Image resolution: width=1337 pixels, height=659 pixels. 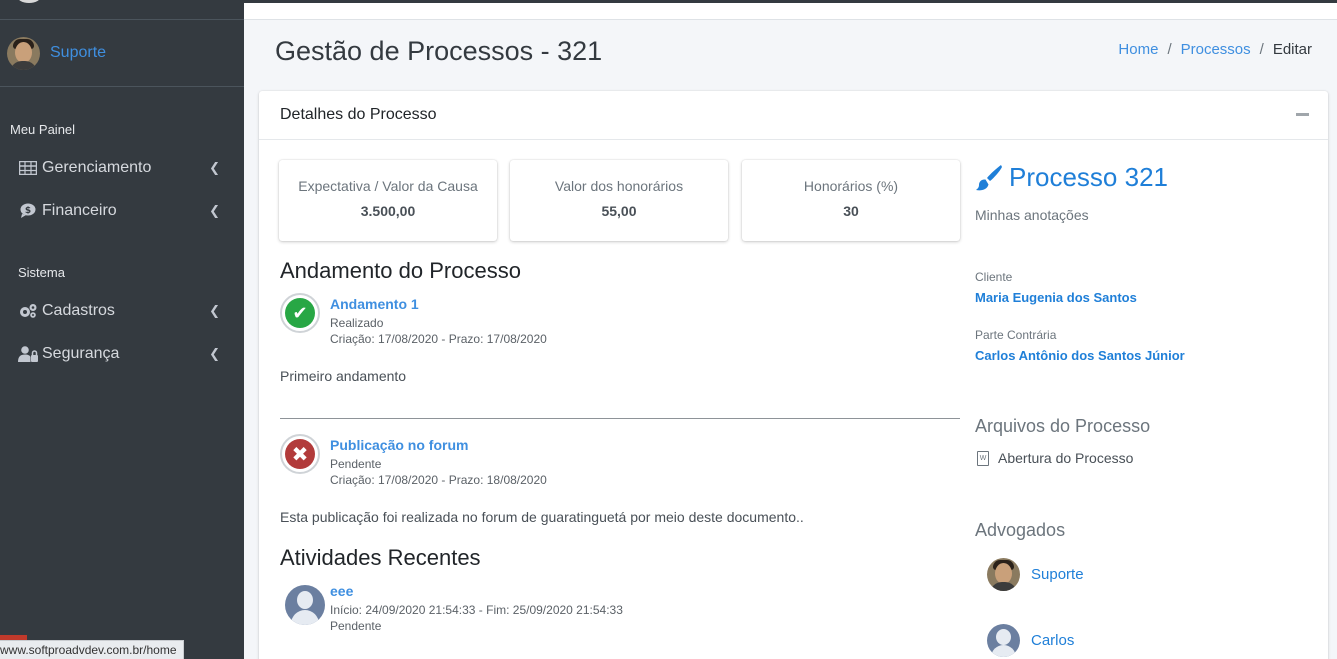 I want to click on lawyers-heading: Advogados, so click(x=1020, y=530).